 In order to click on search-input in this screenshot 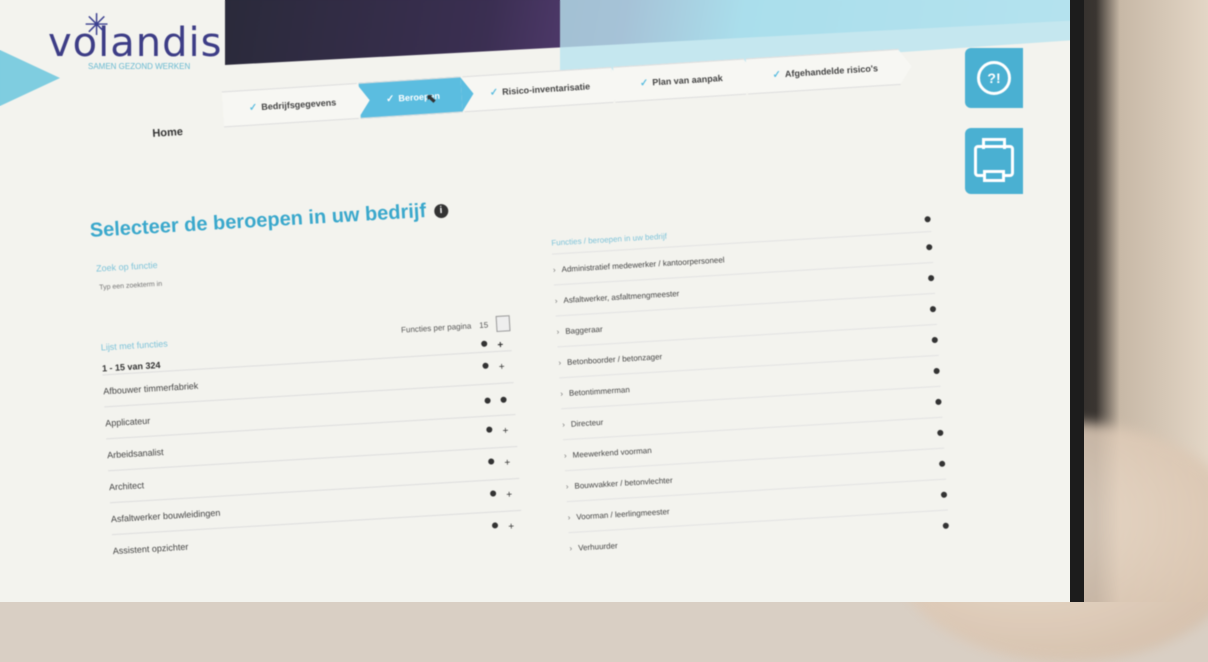, I will do `click(229, 280)`.